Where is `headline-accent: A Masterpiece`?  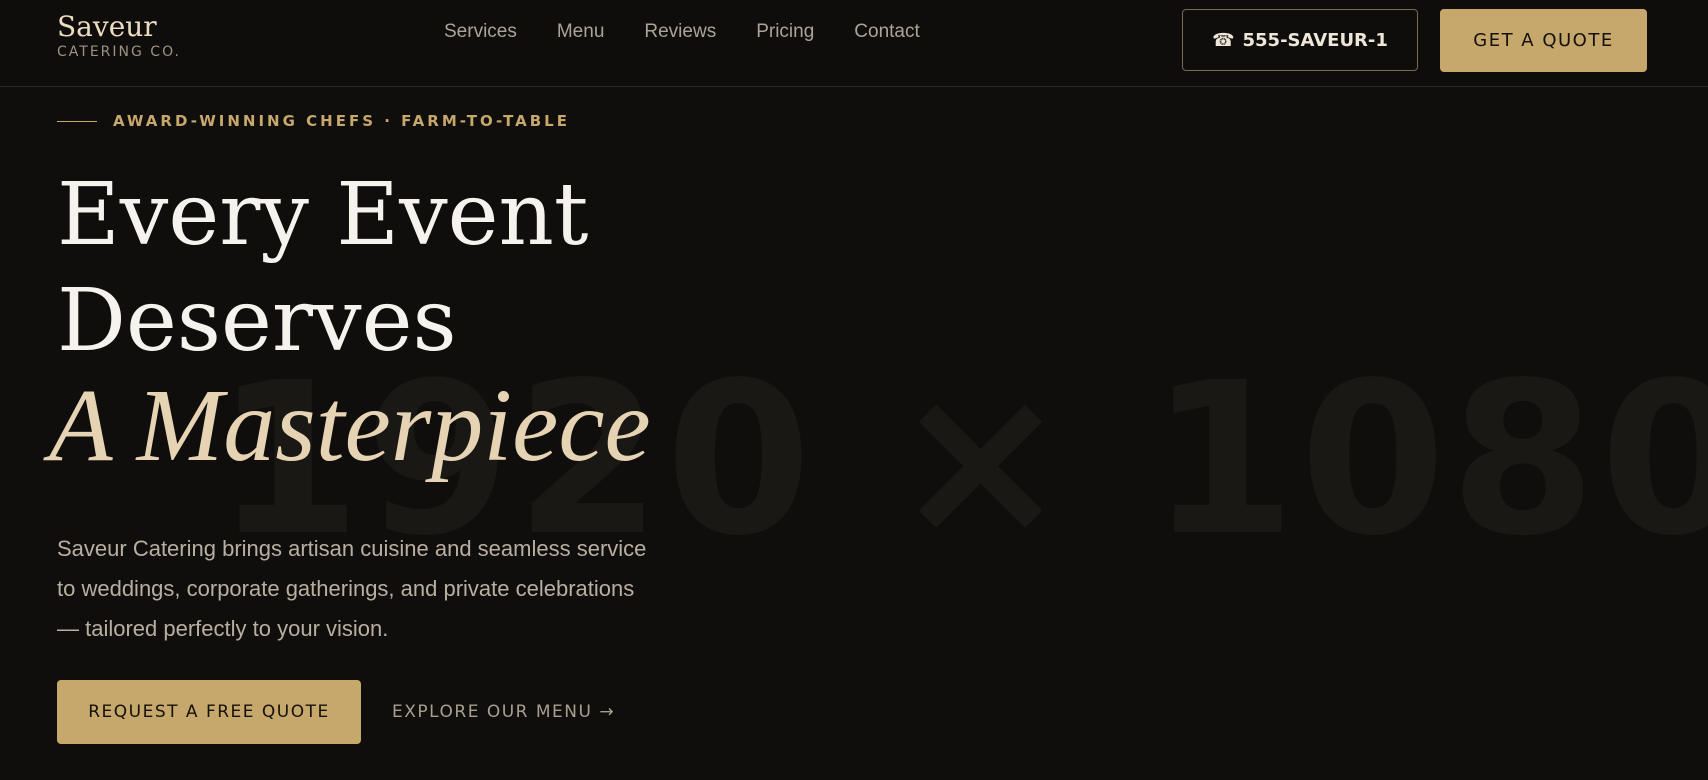
headline-accent: A Masterpiece is located at coordinates (350, 425).